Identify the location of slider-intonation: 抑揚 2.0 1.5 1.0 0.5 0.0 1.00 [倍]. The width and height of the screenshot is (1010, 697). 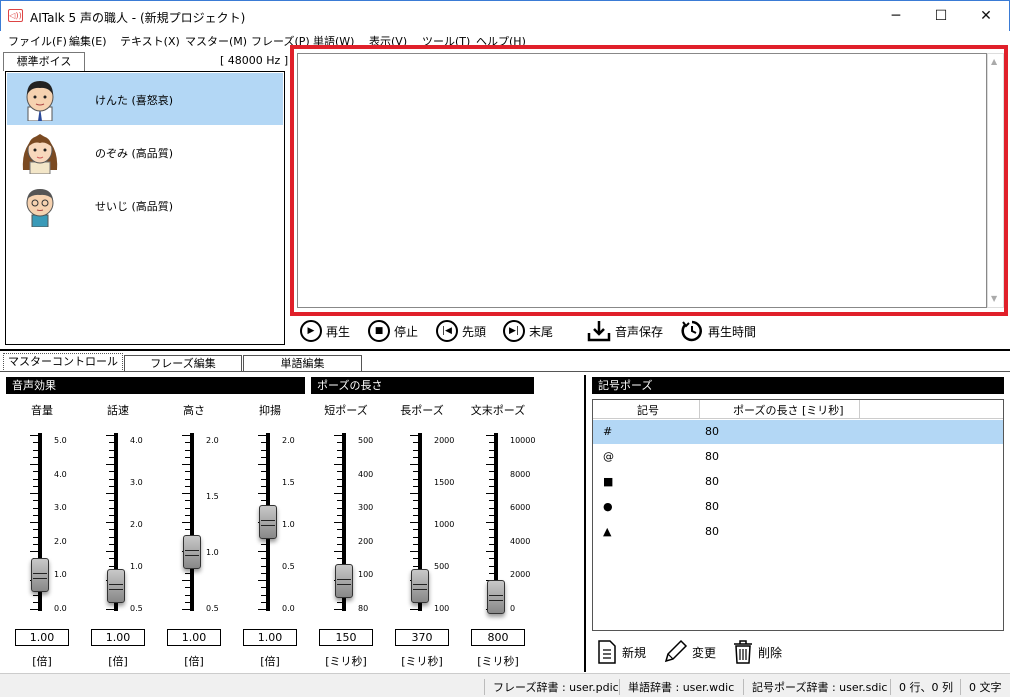
(270, 535).